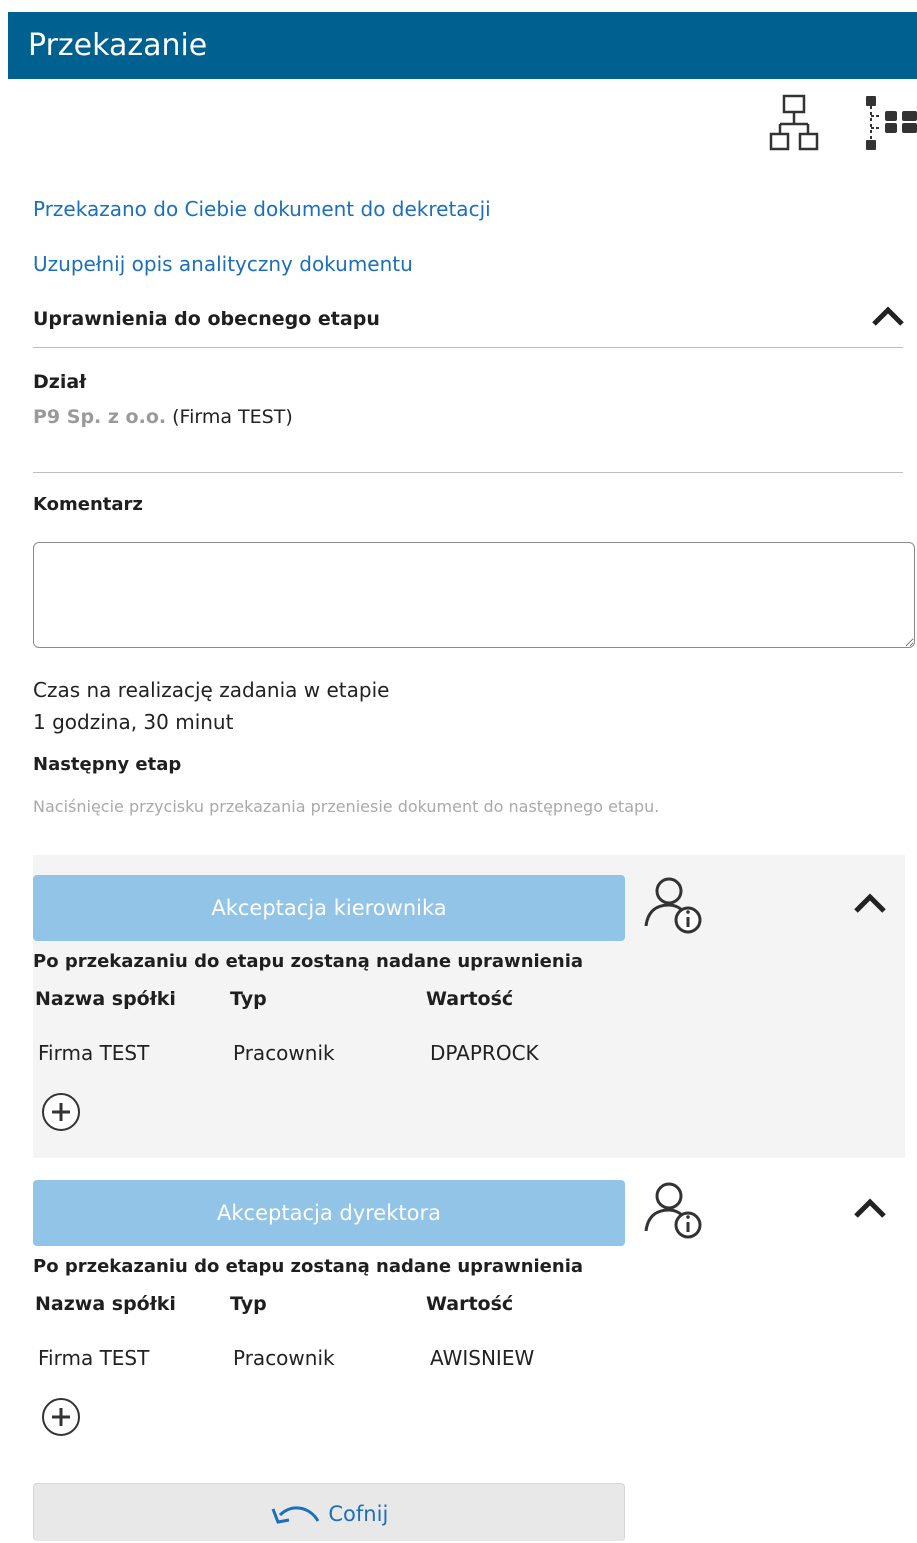 The image size is (917, 1543). I want to click on department-label: Dział, so click(60, 382).